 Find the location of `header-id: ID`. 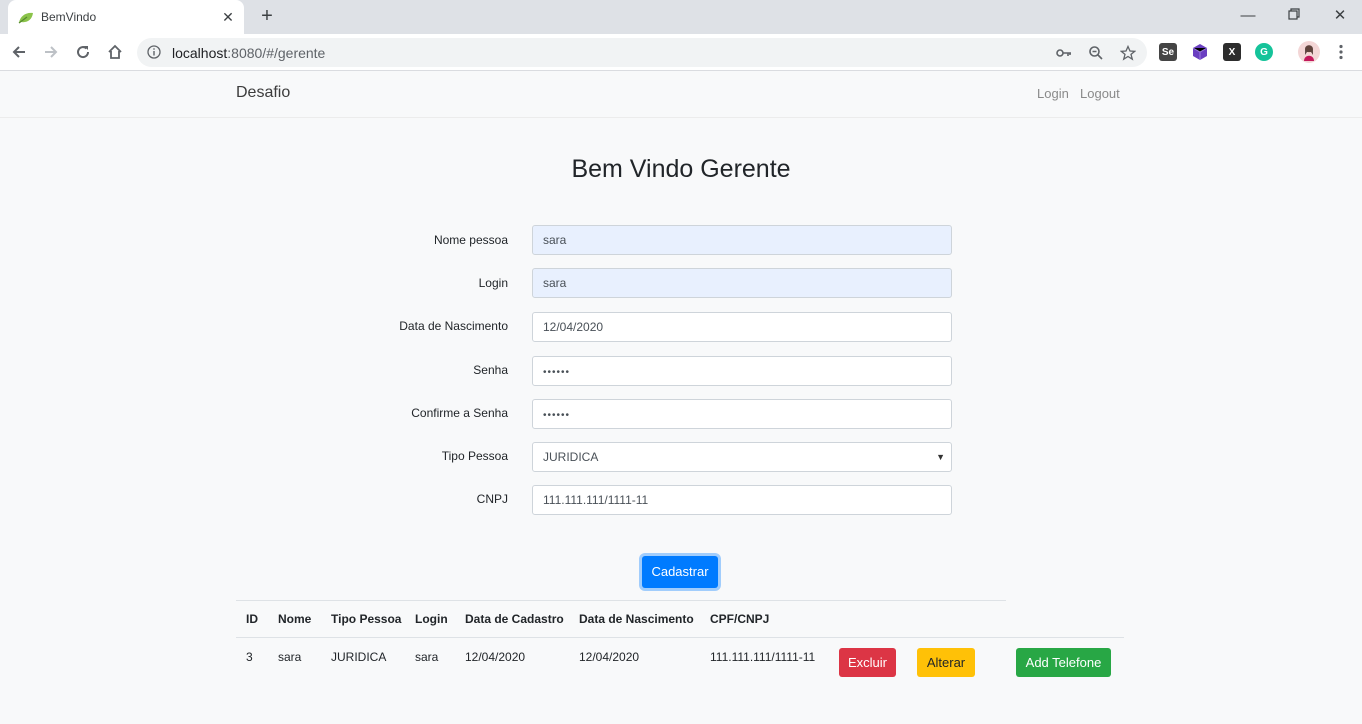

header-id: ID is located at coordinates (252, 619).